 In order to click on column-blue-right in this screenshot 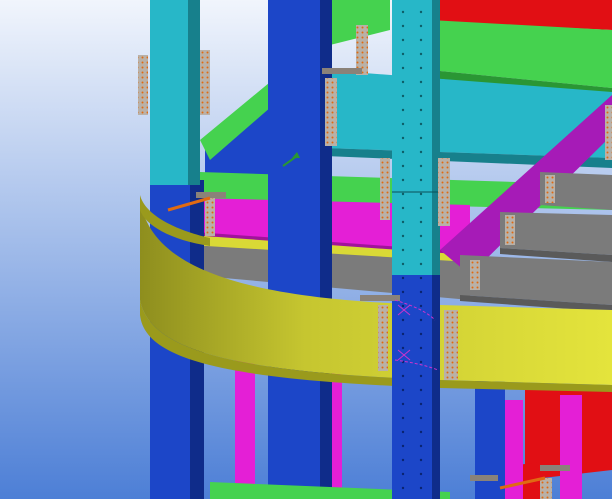, I will do `click(490, 439)`.